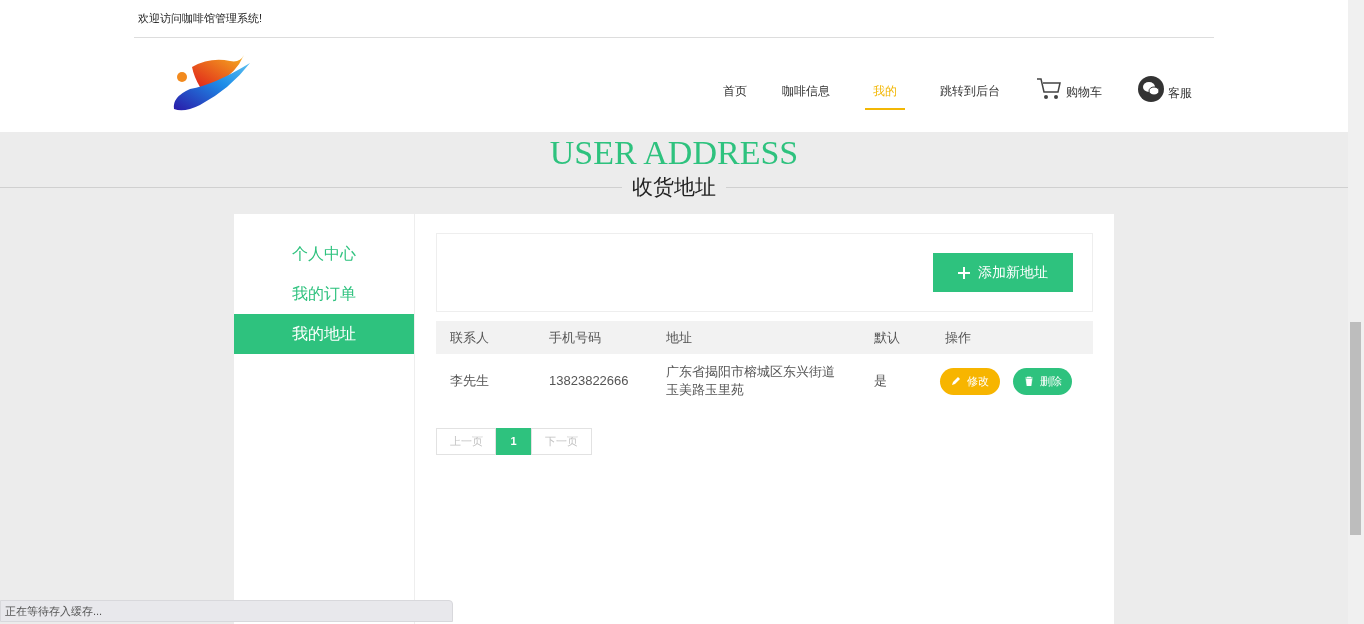  Describe the element at coordinates (956, 381) in the screenshot. I see `pencil-icon` at that location.